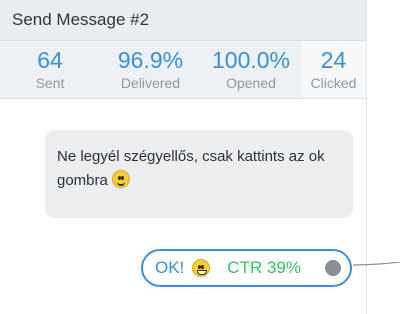 The width and height of the screenshot is (400, 314). Describe the element at coordinates (81, 19) in the screenshot. I see `node-title: Send Message #2` at that location.